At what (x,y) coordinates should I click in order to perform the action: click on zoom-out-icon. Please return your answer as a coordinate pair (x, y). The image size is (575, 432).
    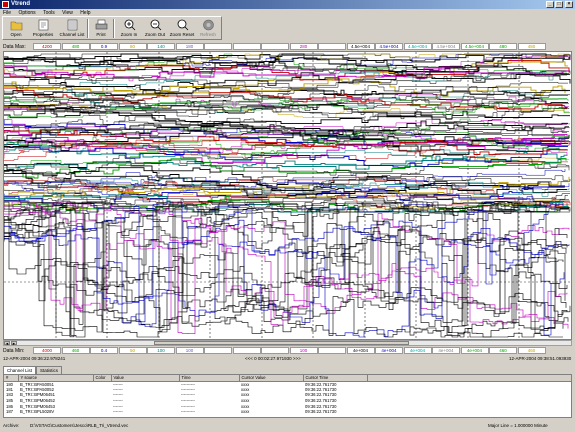
    Looking at the image, I should click on (155, 25).